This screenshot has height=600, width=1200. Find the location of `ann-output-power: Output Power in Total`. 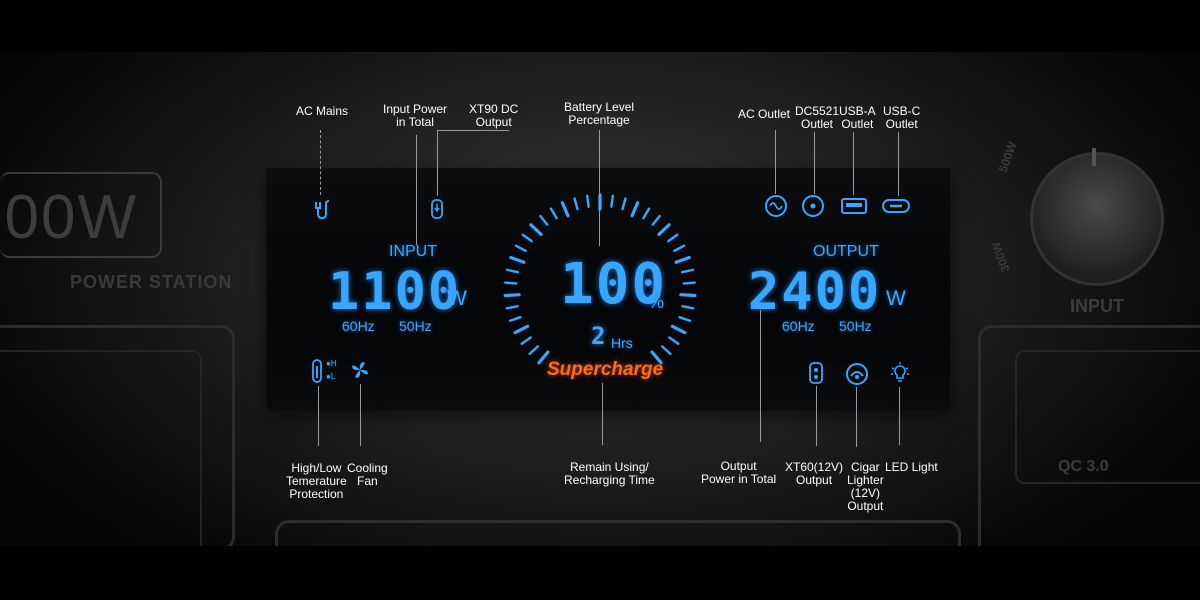

ann-output-power: Output Power in Total is located at coordinates (738, 473).